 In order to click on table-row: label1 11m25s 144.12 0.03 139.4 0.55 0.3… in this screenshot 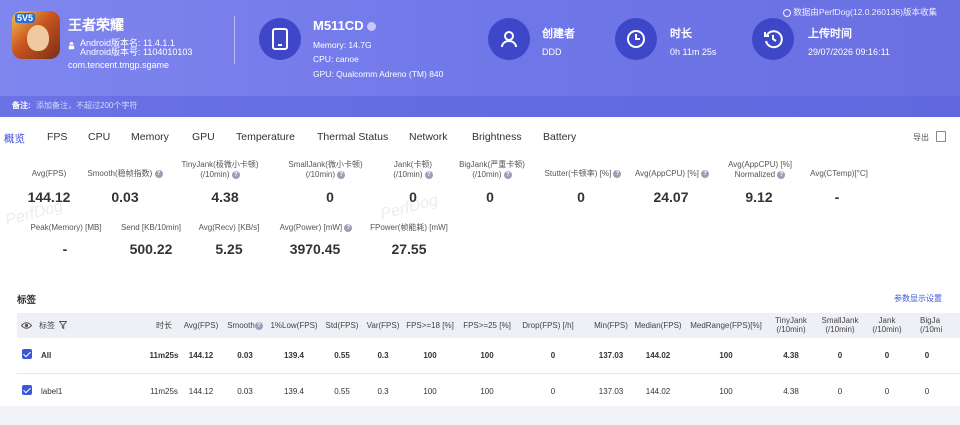, I will do `click(488, 392)`.